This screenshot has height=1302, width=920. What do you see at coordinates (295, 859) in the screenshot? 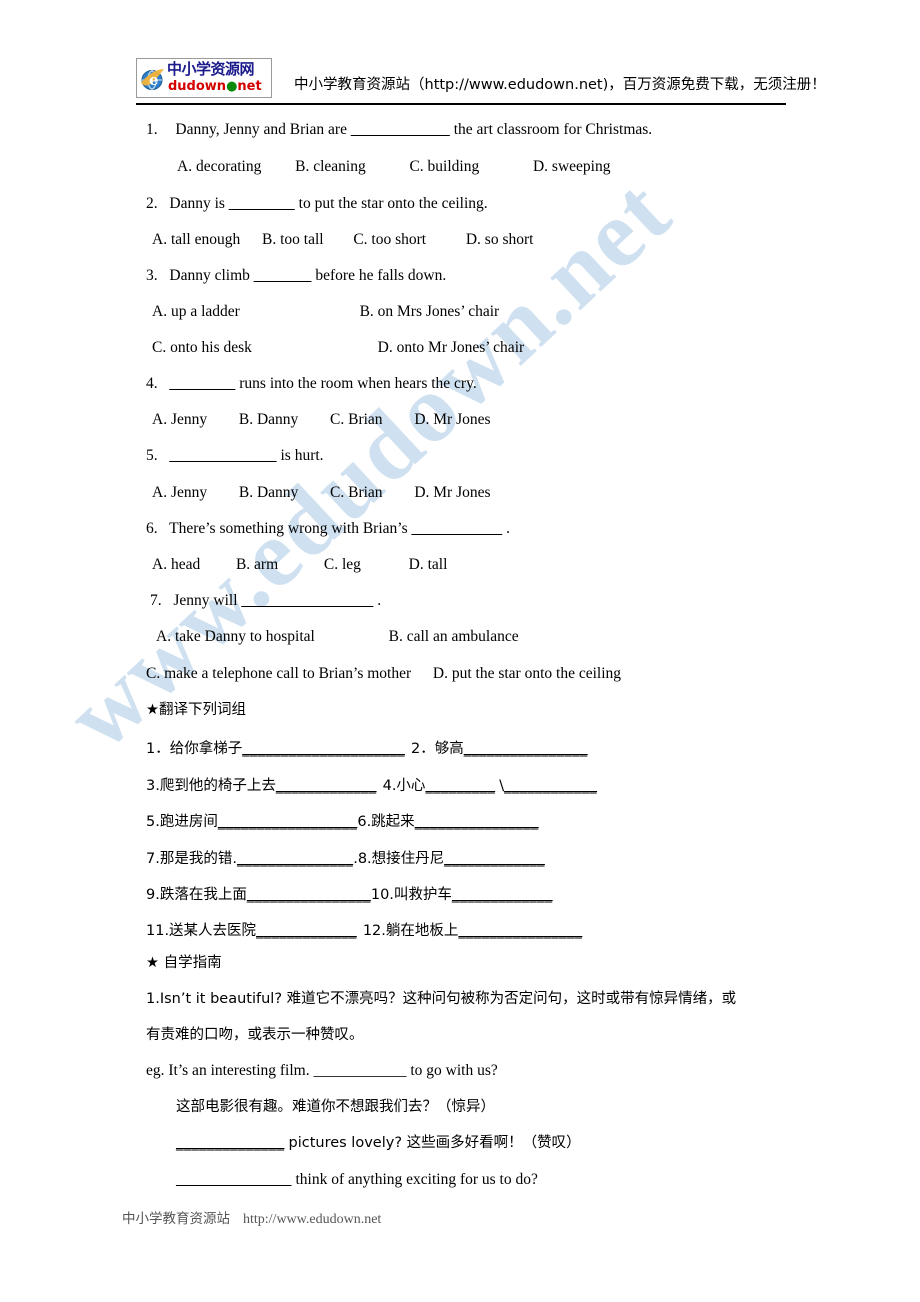
I see `translate-item-7-blank: _______________` at bounding box center [295, 859].